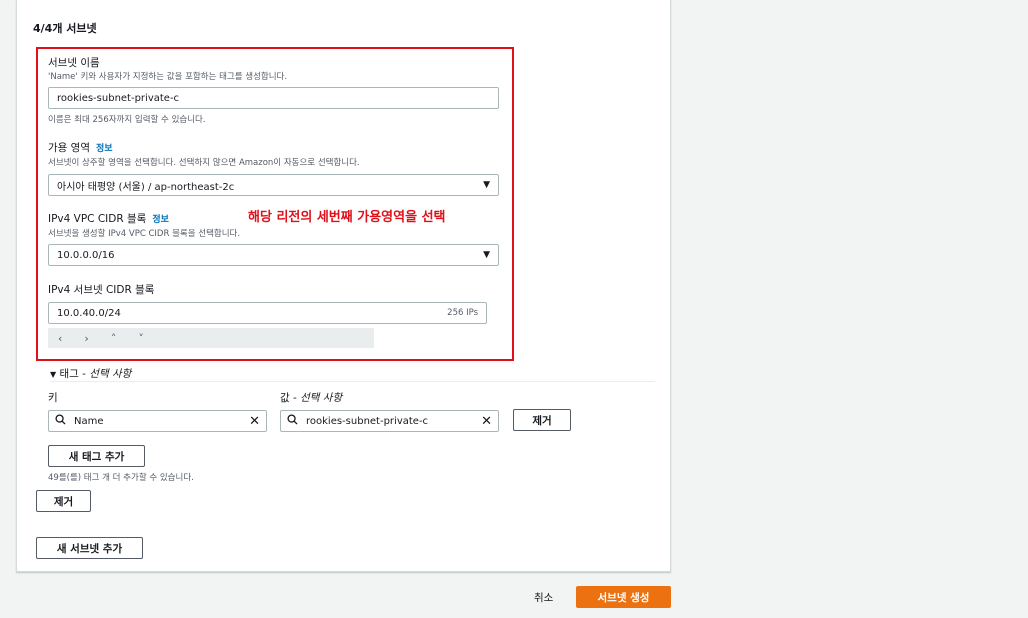 The width and height of the screenshot is (1028, 618). I want to click on tag-key-input: Name ✕, so click(157, 421).